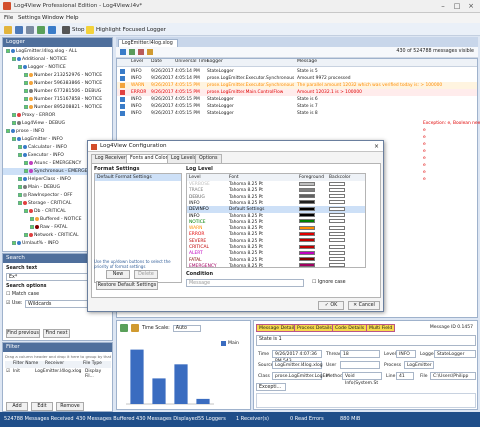  What do you see at coordinates (42, 406) in the screenshot?
I see `filter-edit-button: Edit` at bounding box center [42, 406].